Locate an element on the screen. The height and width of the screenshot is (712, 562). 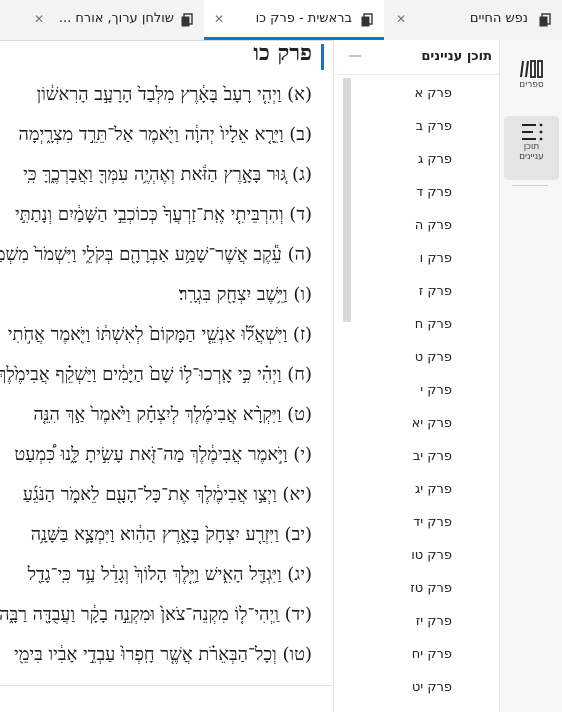
tab-bereishit-perek-kaf-vav: ✕ בראשית - פרק כו is located at coordinates (294, 20).